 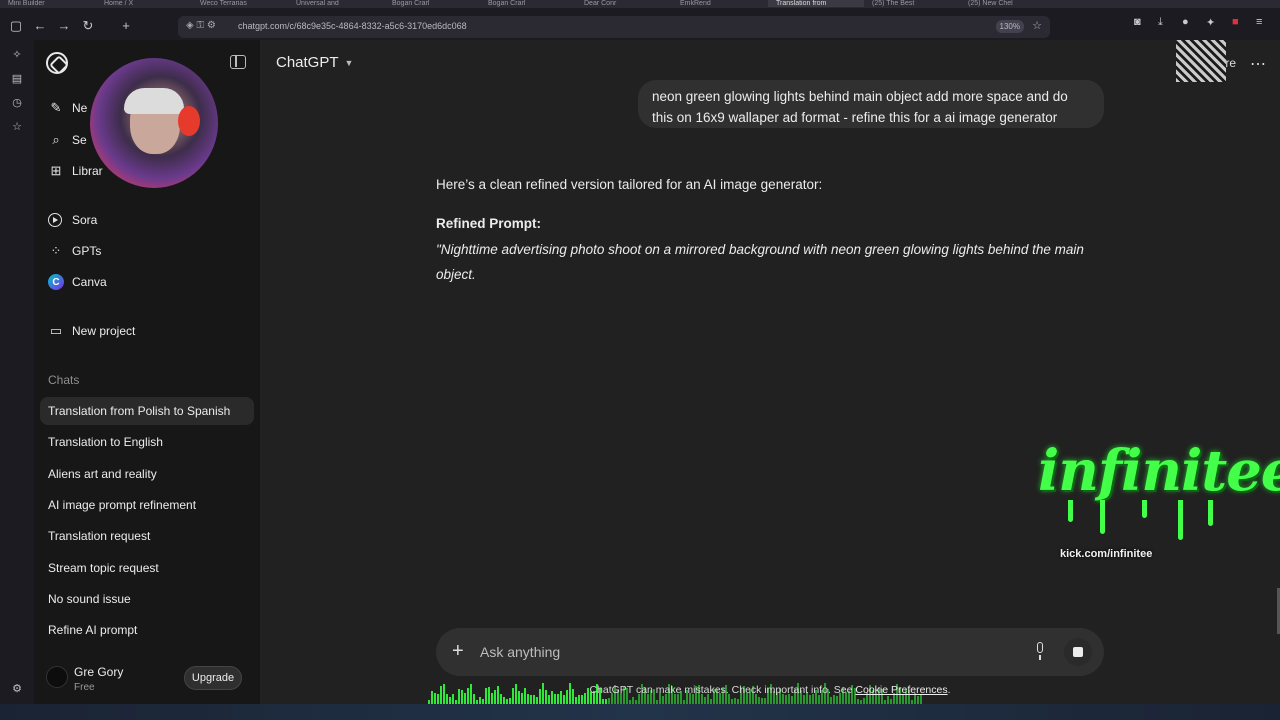 What do you see at coordinates (88, 26) in the screenshot?
I see `reload-icon: ↻` at bounding box center [88, 26].